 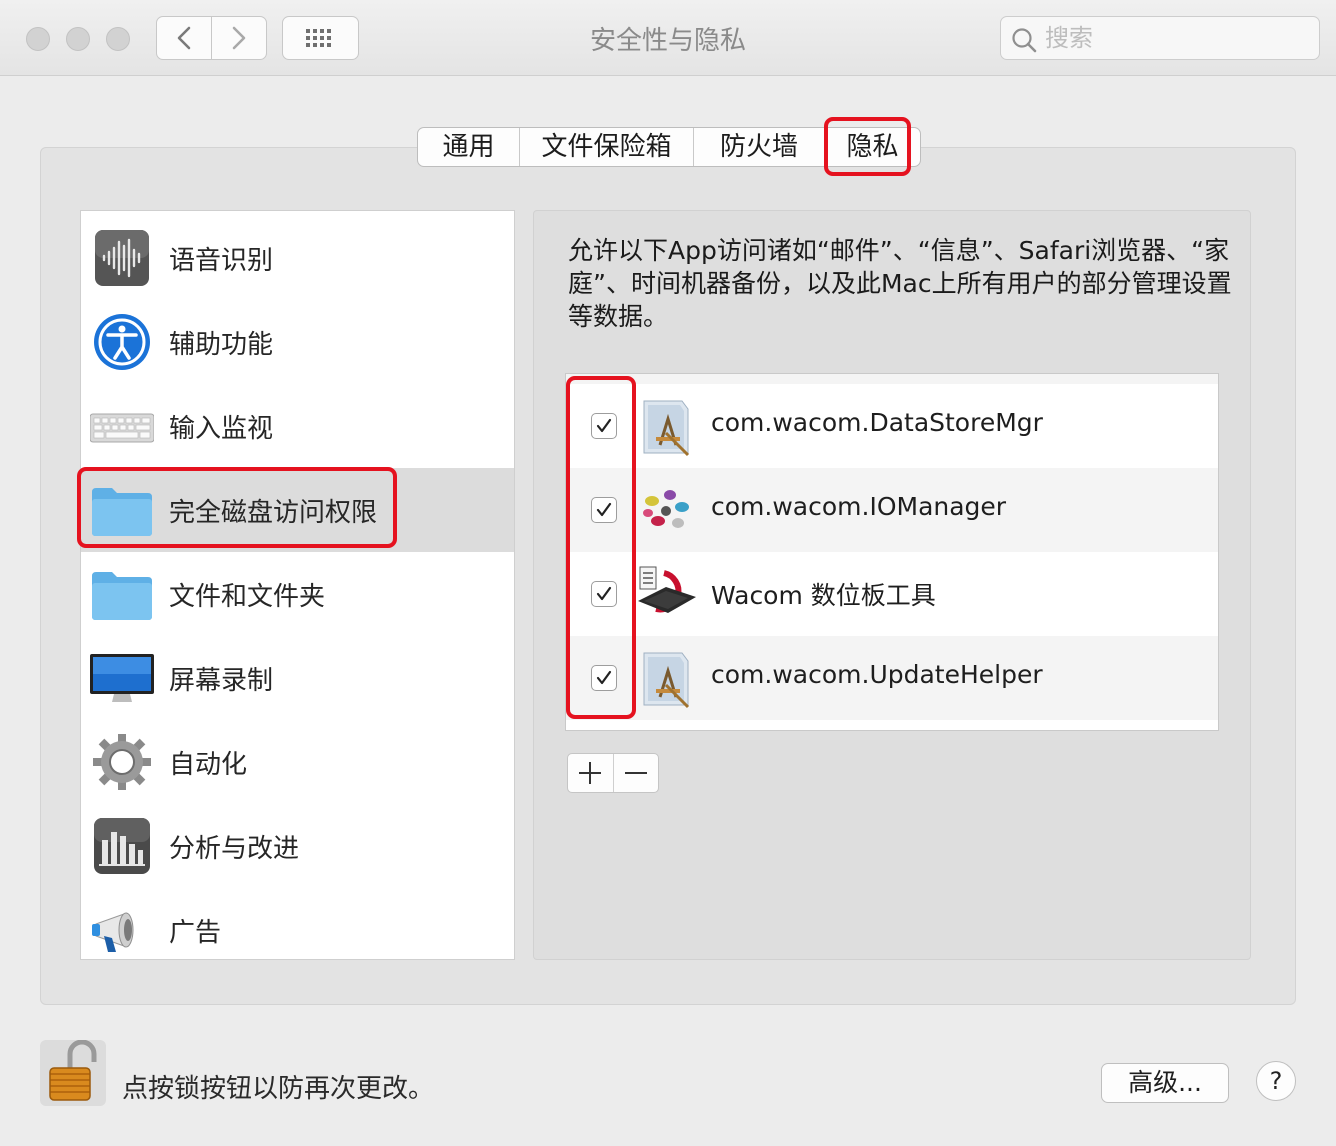 I want to click on tab-bar: 通用 文件保险箱 防火墙 隐私, so click(x=669, y=147).